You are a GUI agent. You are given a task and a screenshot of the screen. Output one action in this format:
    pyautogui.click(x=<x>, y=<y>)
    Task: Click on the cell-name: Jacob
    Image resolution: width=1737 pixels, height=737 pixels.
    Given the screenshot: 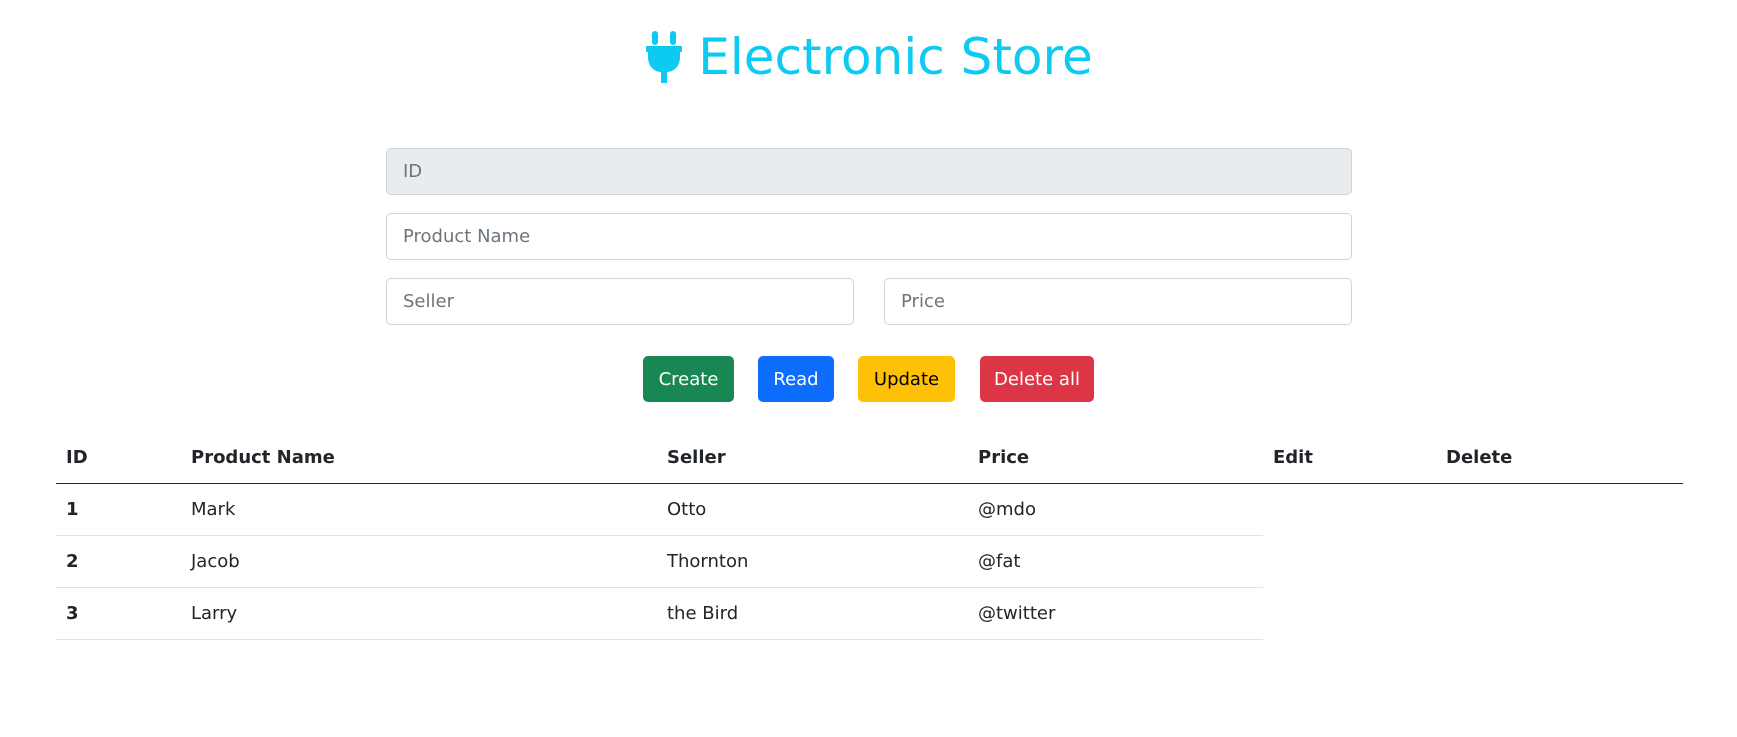 What is the action you would take?
    pyautogui.click(x=419, y=561)
    